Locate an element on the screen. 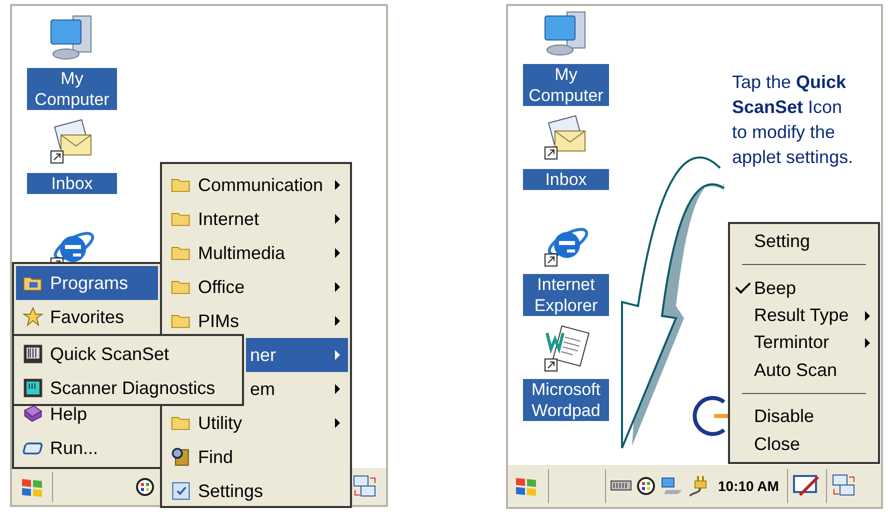 The width and height of the screenshot is (891, 514). menu-item: ner is located at coordinates (297, 355).